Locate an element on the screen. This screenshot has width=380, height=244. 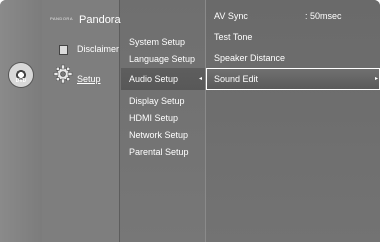
disclaimer-menu-item: Disclaimer is located at coordinates (98, 49).